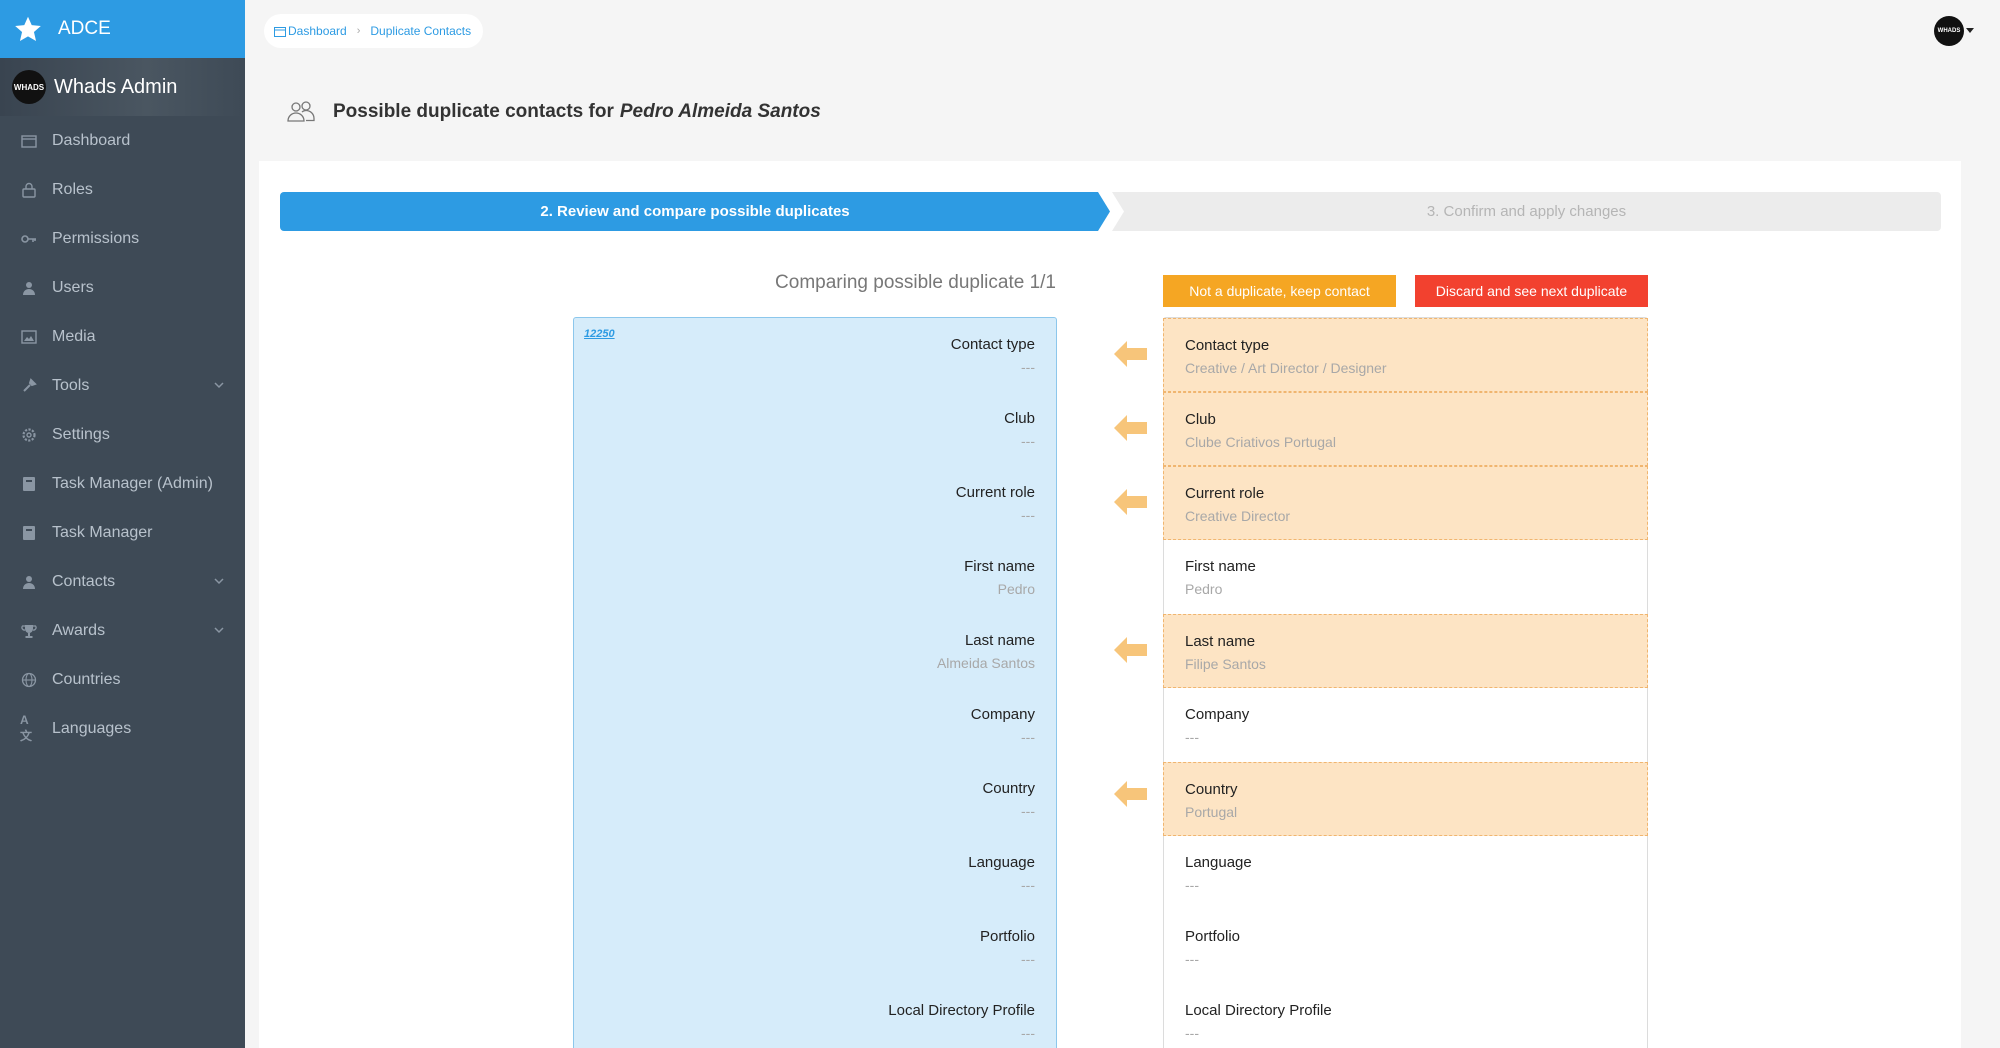 Image resolution: width=2000 pixels, height=1048 pixels. What do you see at coordinates (1001, 862) in the screenshot?
I see `field-label: Language` at bounding box center [1001, 862].